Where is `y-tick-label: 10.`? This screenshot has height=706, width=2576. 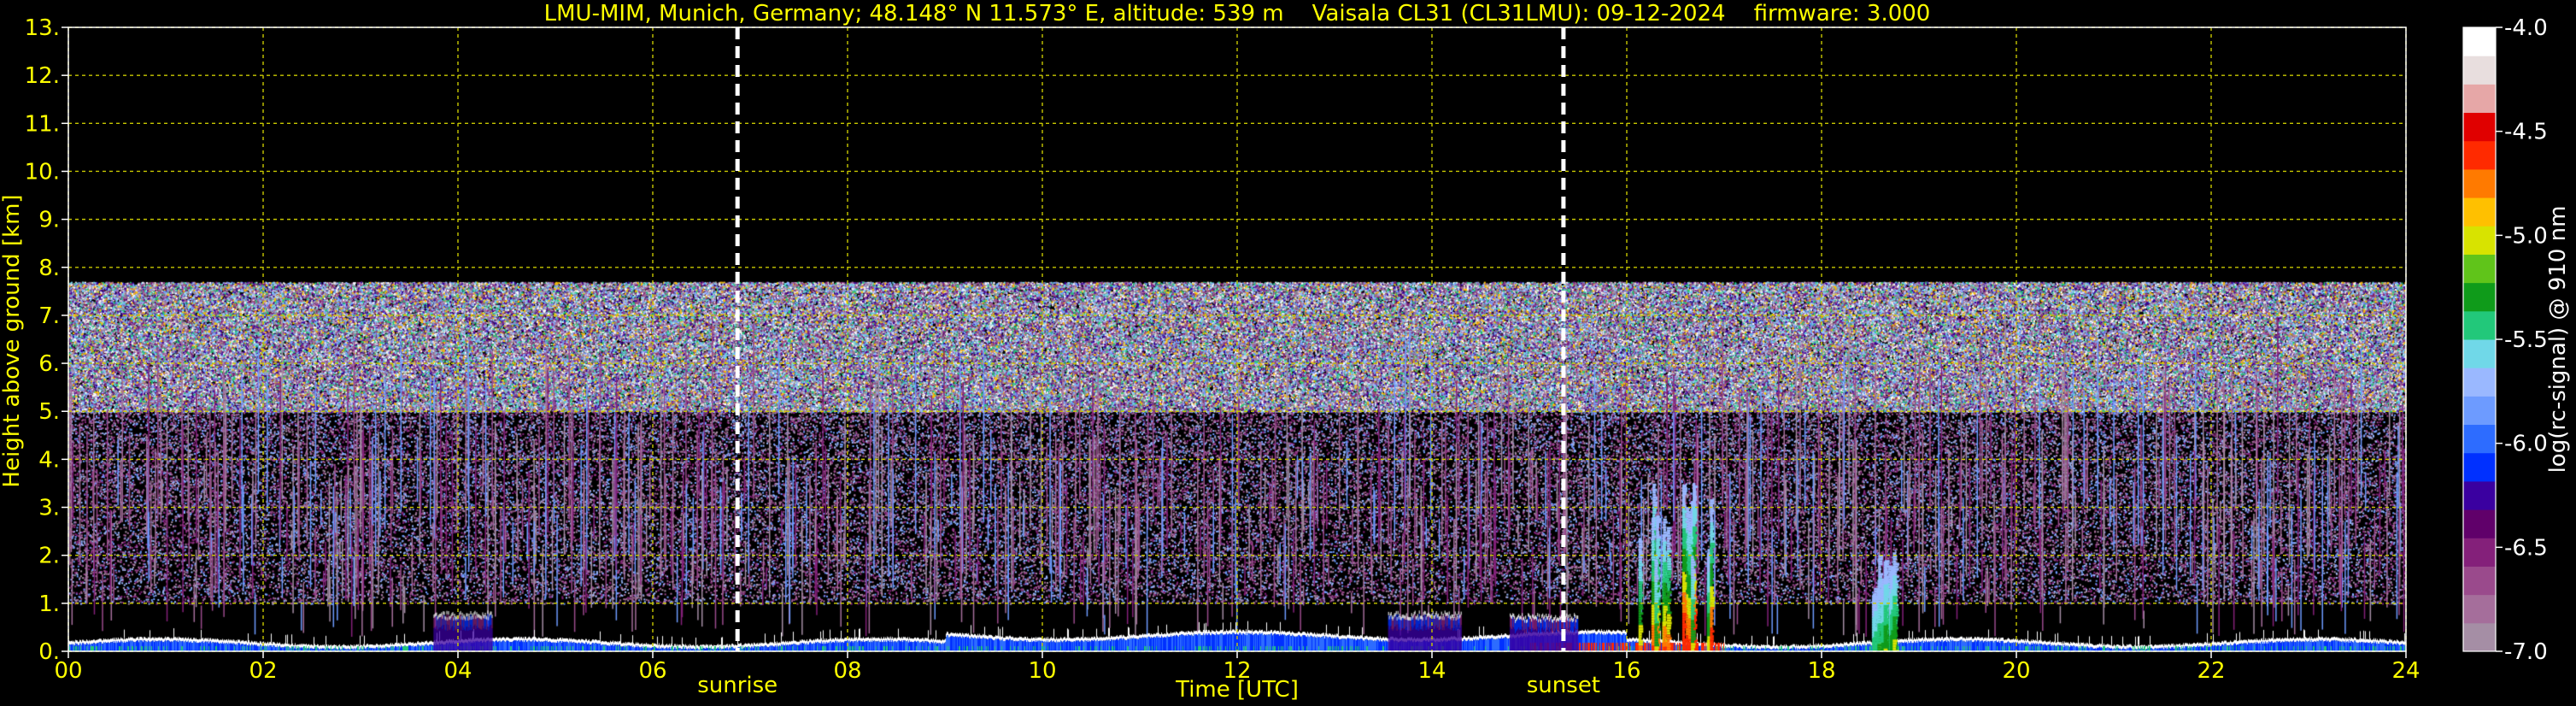
y-tick-label: 10. is located at coordinates (42, 172).